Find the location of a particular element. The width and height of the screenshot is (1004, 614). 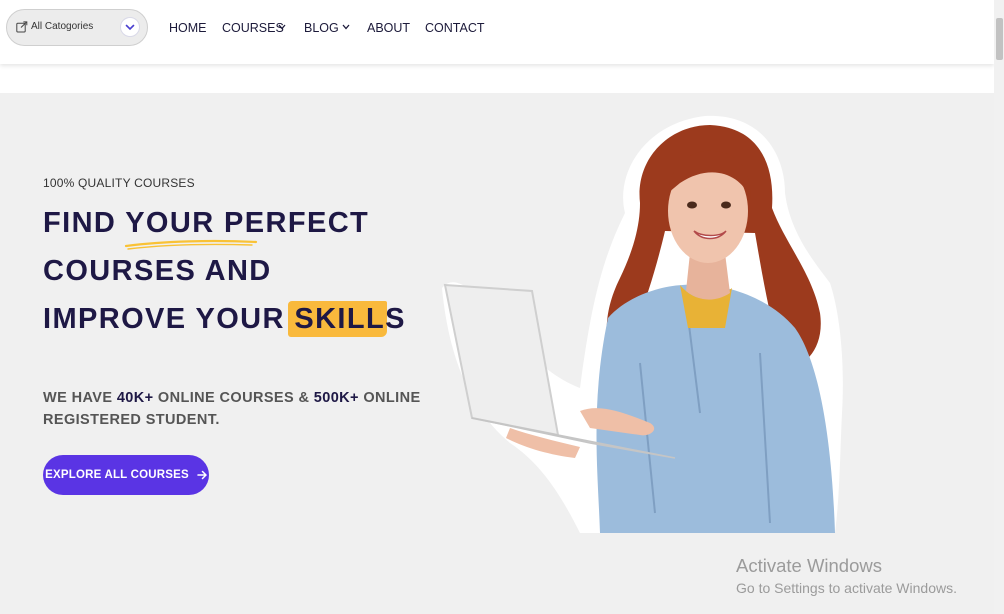

headline-highlight-word: SKILLS is located at coordinates (350, 319).